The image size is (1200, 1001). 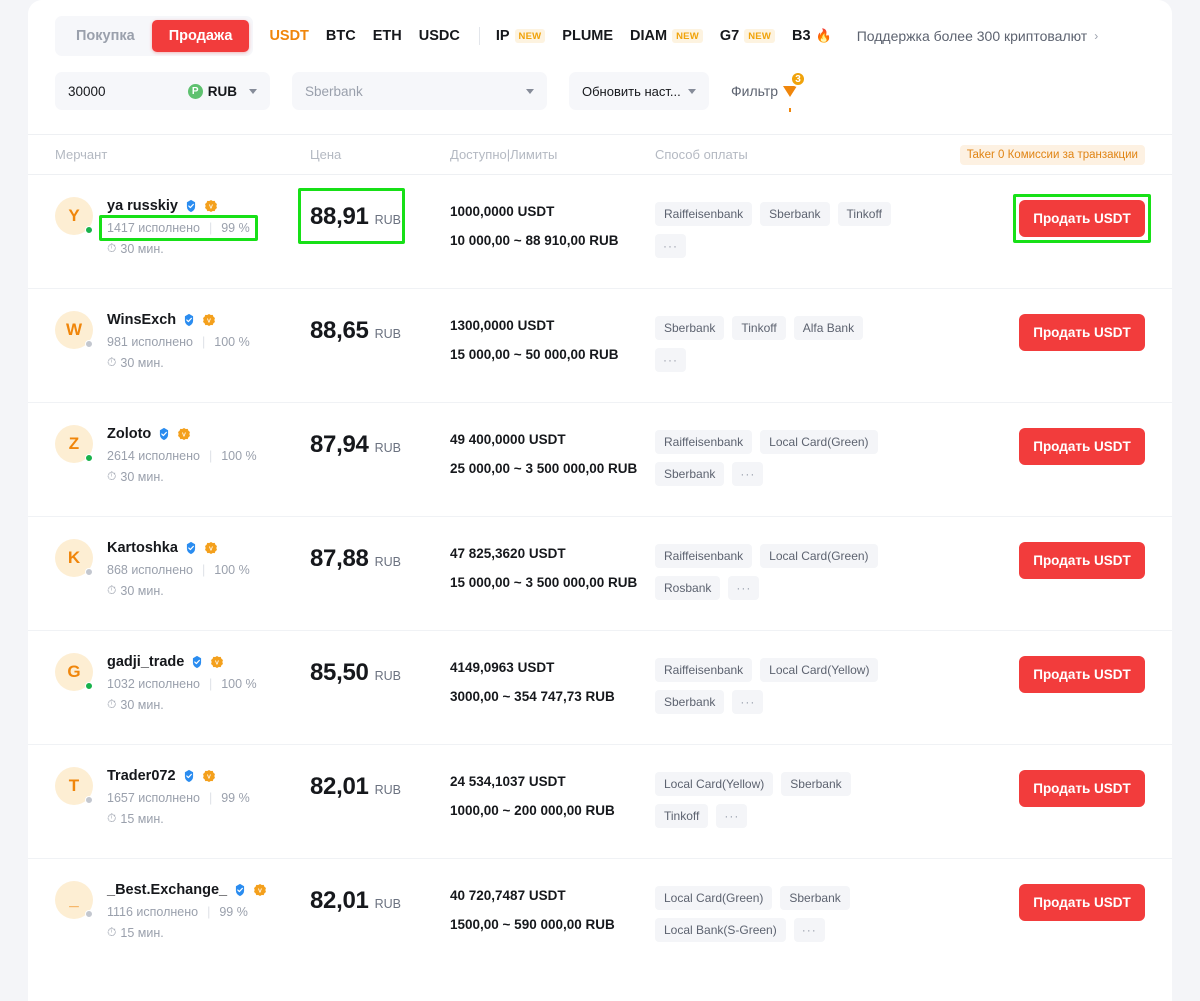 What do you see at coordinates (178, 798) in the screenshot?
I see `merchant-stats: 1657 исполнено | 99 %` at bounding box center [178, 798].